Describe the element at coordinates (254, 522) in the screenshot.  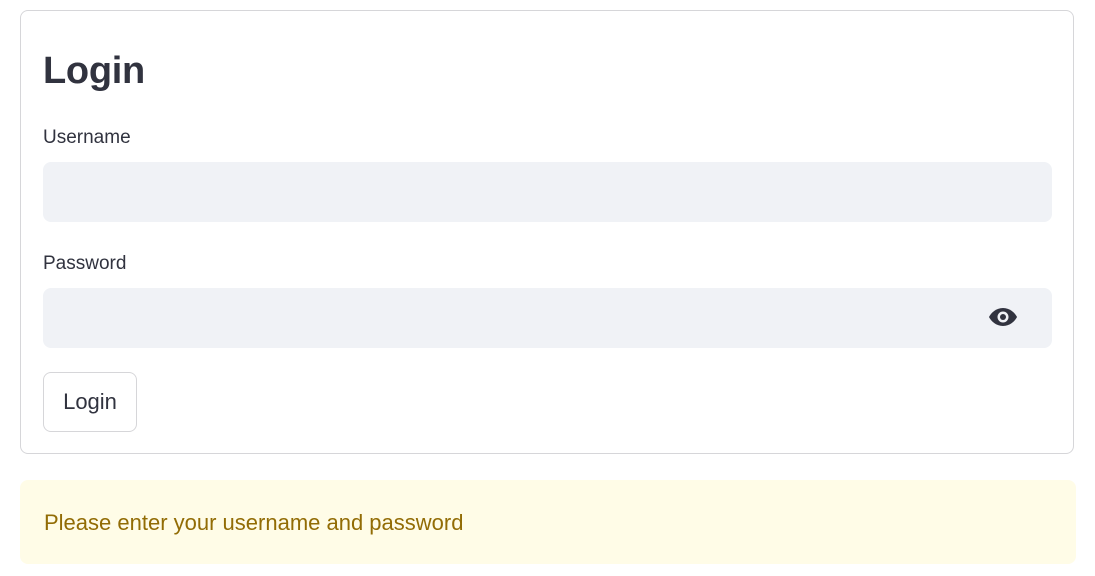
I see `alert-message: Please enter your username and password` at that location.